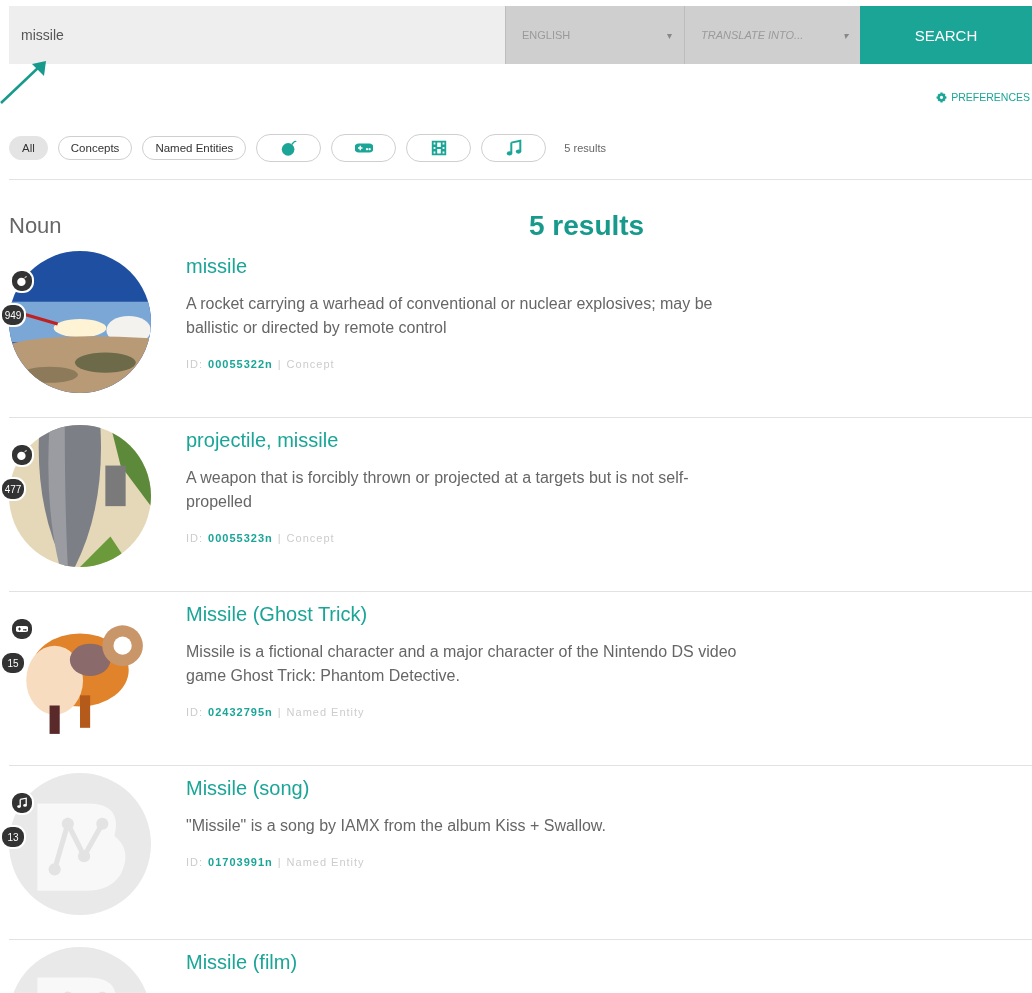 Image resolution: width=1032 pixels, height=993 pixels. I want to click on preferences-link: PREFERENCES, so click(983, 97).